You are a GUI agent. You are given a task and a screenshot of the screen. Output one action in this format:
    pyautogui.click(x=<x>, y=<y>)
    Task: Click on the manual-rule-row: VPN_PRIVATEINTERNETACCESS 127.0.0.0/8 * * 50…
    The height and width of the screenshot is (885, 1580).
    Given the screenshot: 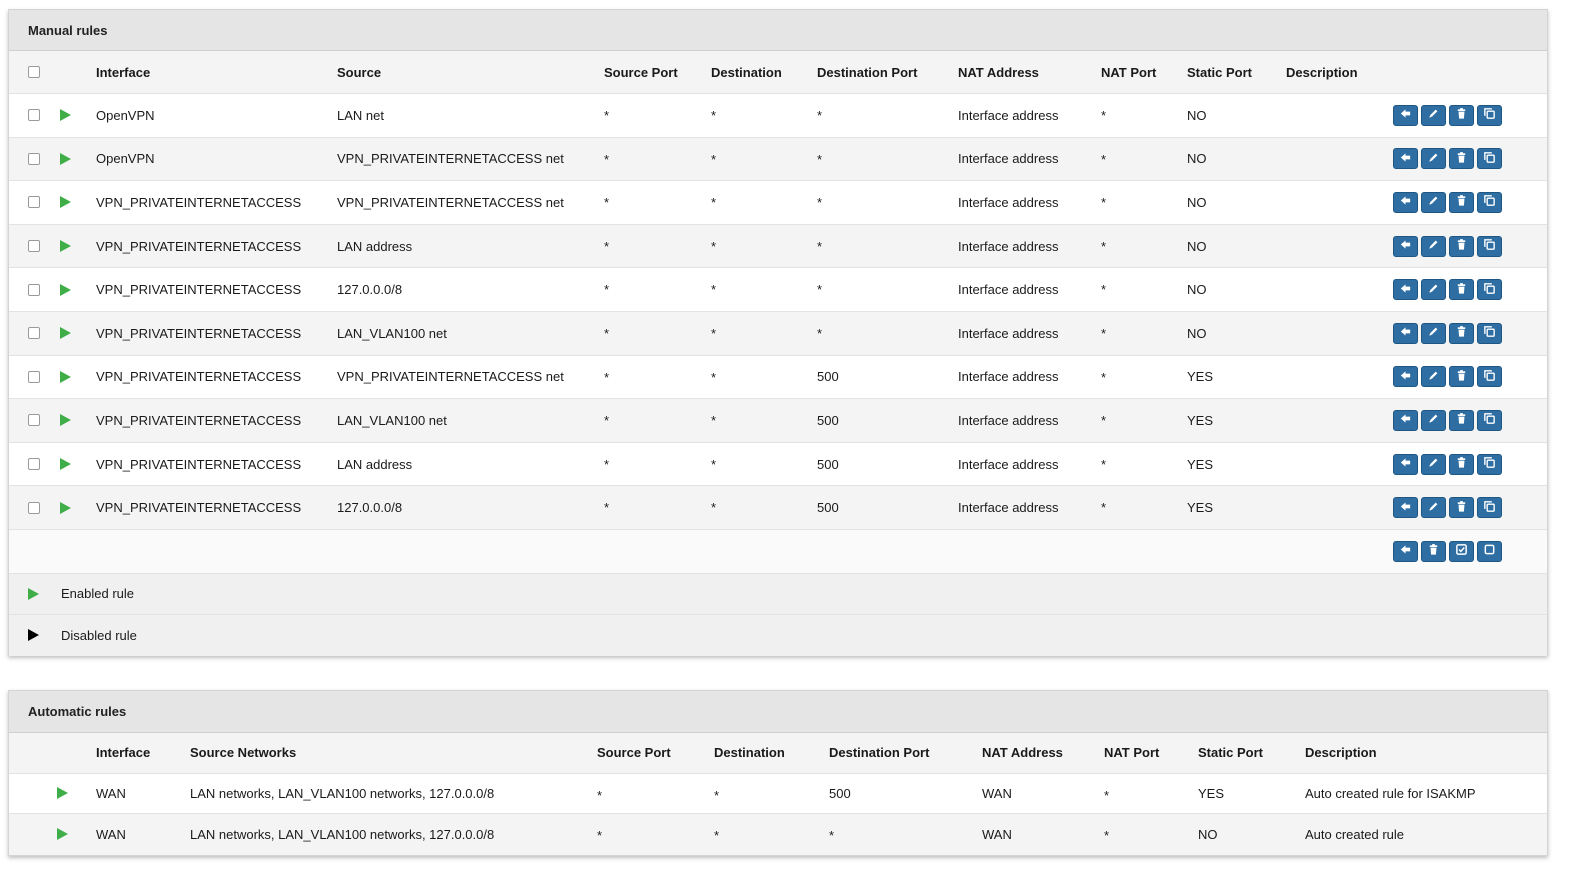 What is the action you would take?
    pyautogui.click(x=778, y=508)
    